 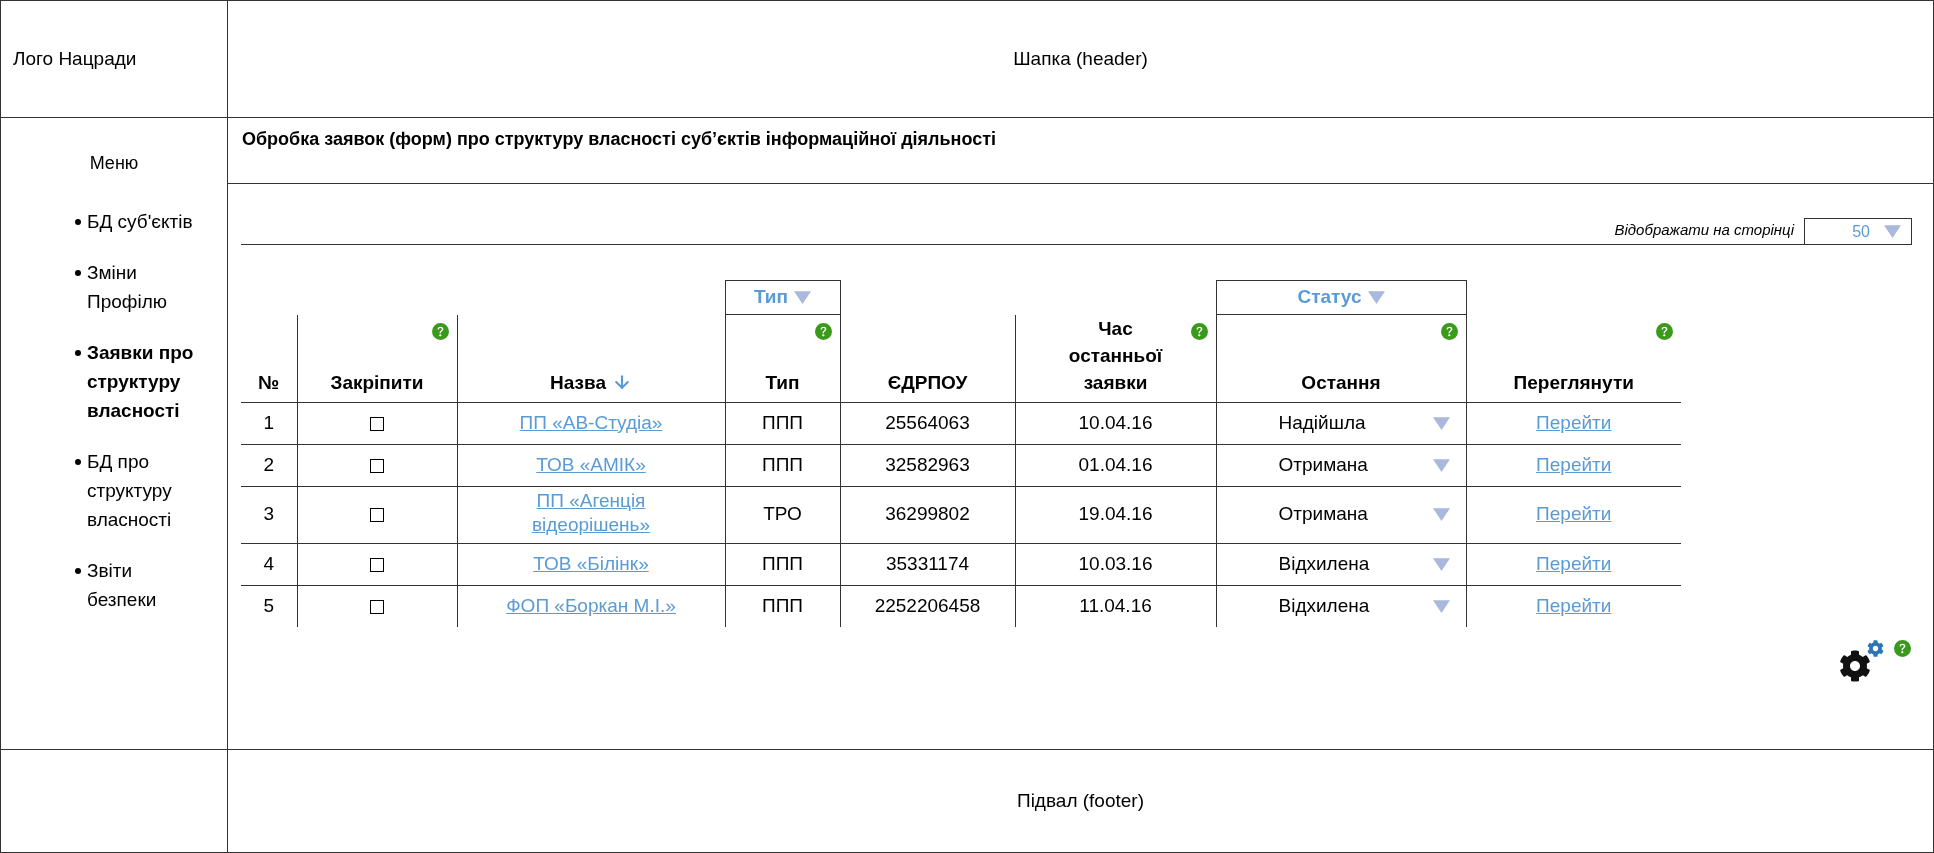 I want to click on table-cell: 10.04.16, so click(x=1115, y=422).